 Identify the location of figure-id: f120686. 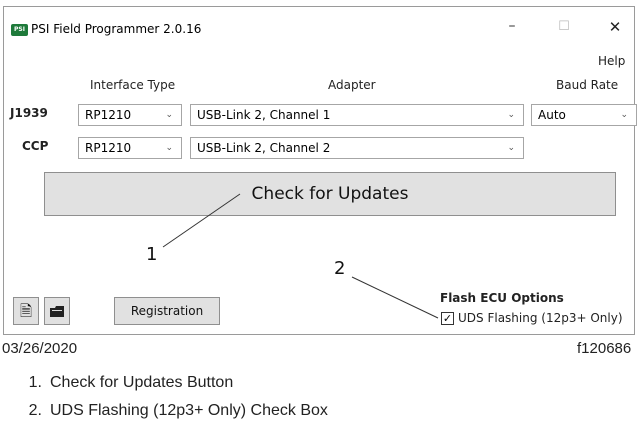
(604, 348).